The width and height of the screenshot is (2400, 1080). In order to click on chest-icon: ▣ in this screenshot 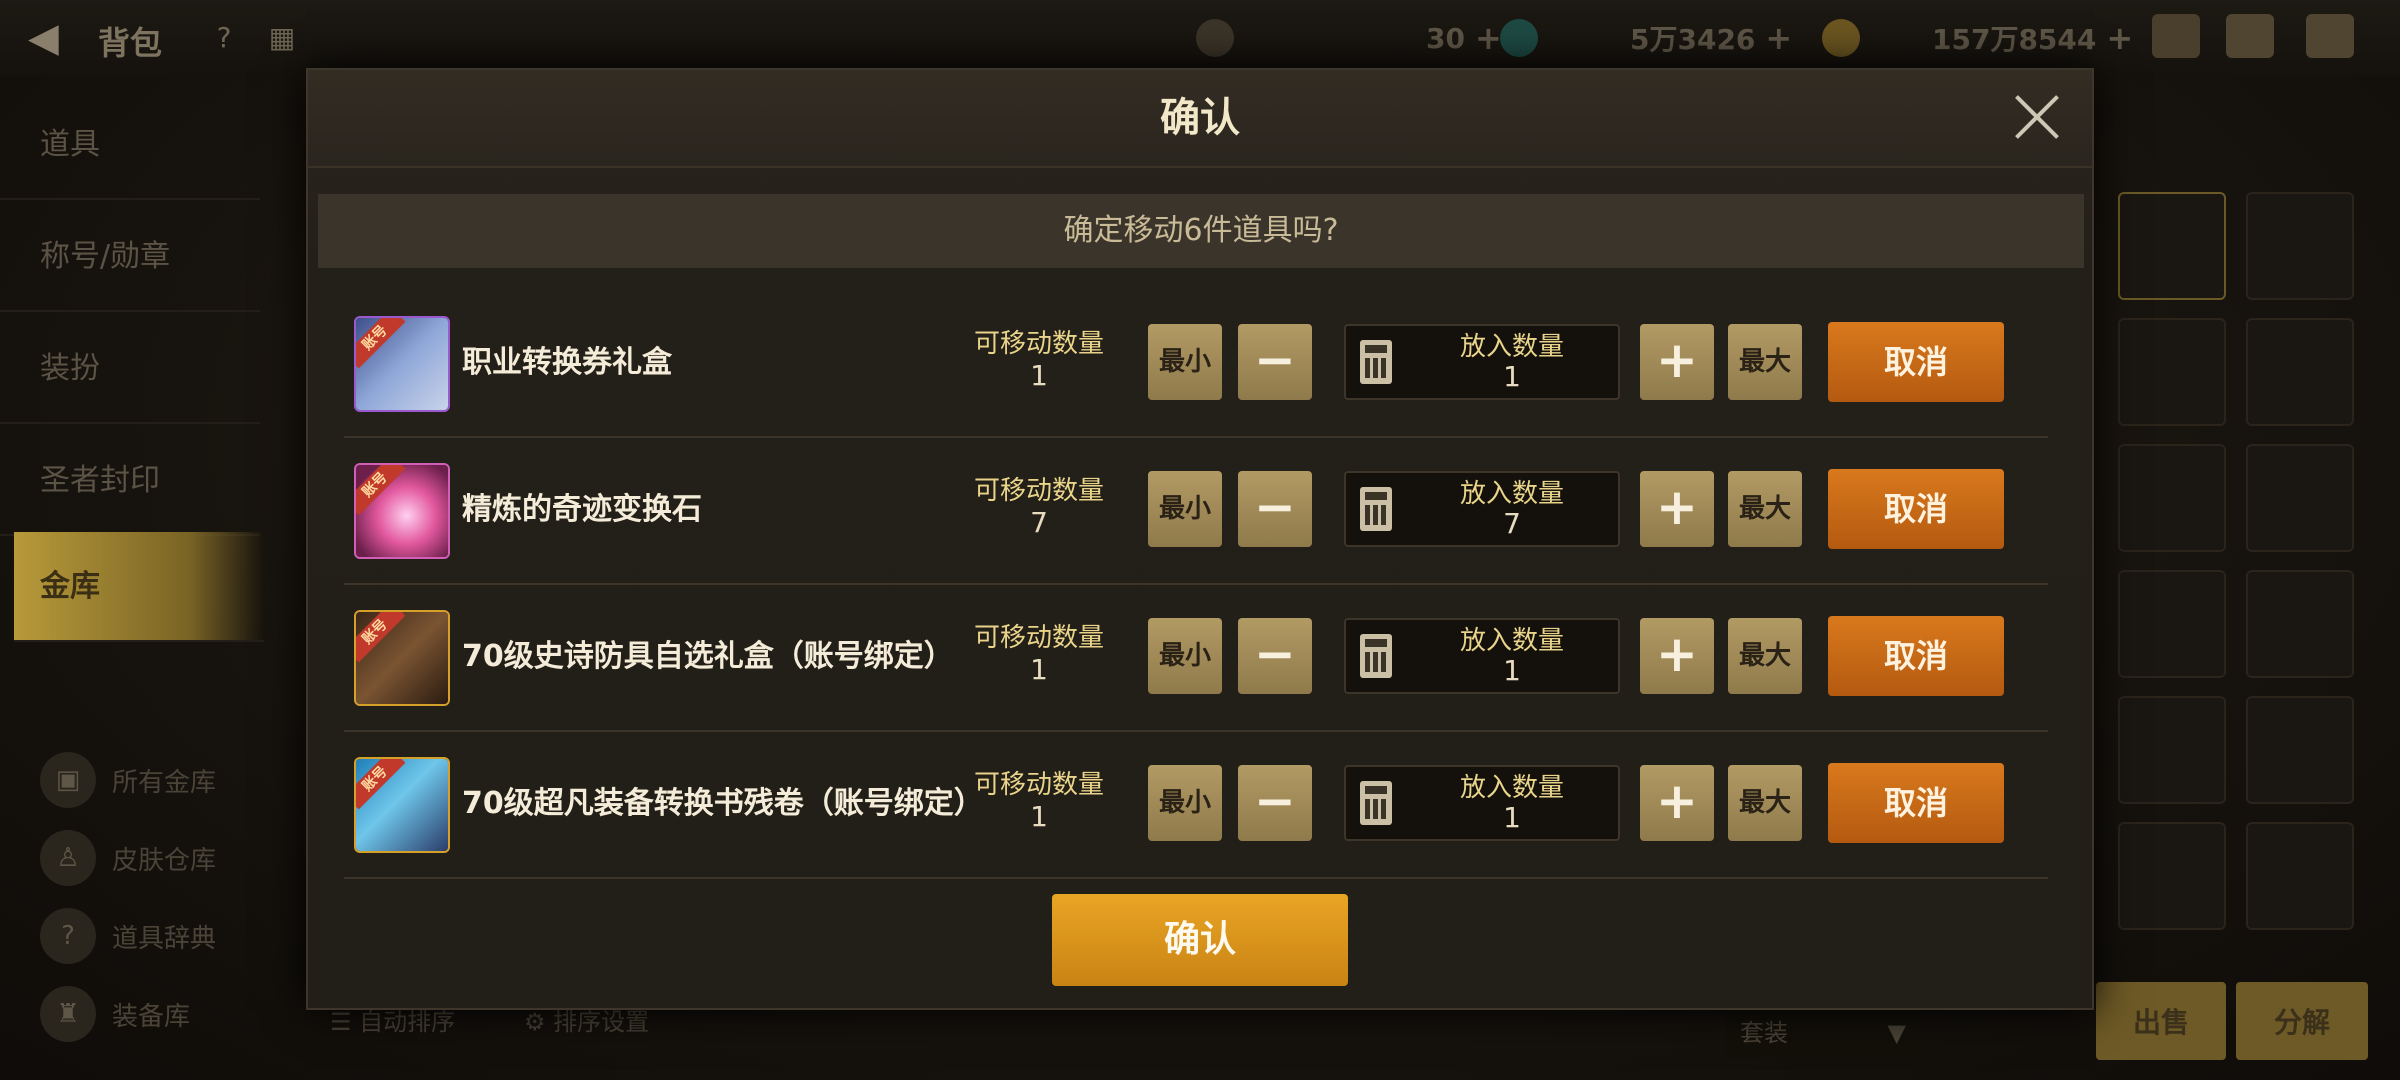, I will do `click(68, 780)`.